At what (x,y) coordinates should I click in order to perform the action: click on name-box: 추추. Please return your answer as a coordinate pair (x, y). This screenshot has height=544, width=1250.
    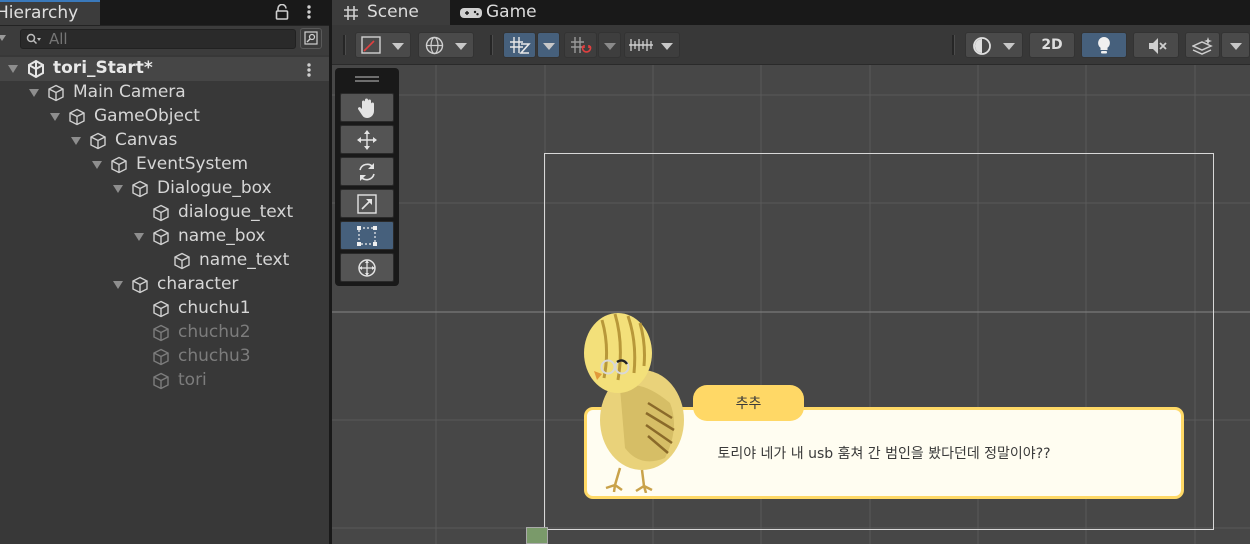
    Looking at the image, I should click on (748, 403).